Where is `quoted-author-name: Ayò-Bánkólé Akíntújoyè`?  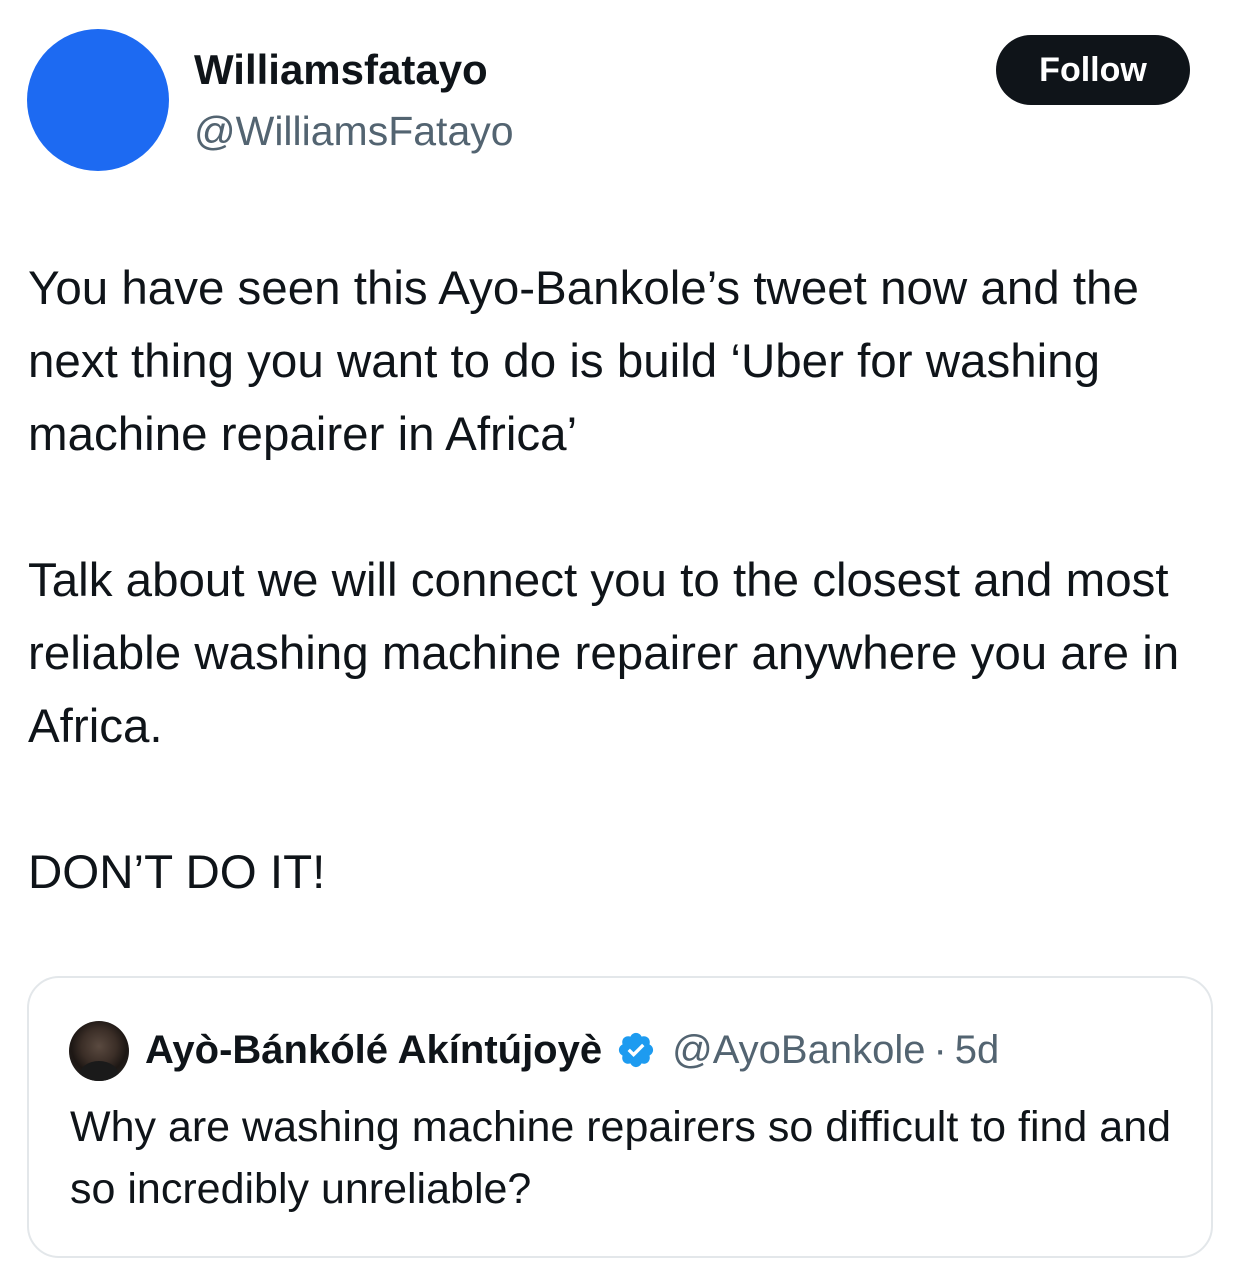
quoted-author-name: Ayò-Bánkólé Akíntújoyè is located at coordinates (374, 1050).